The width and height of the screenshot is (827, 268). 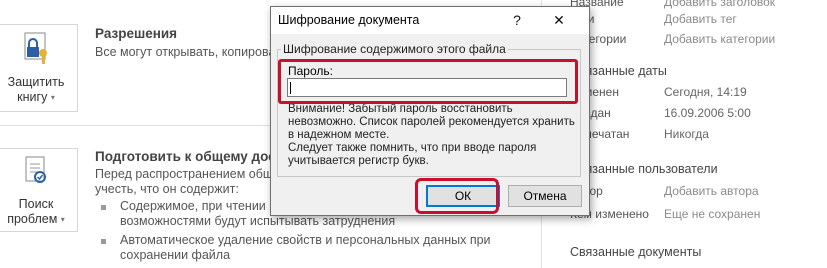 I want to click on date-printed-value: Никогда, so click(x=686, y=134).